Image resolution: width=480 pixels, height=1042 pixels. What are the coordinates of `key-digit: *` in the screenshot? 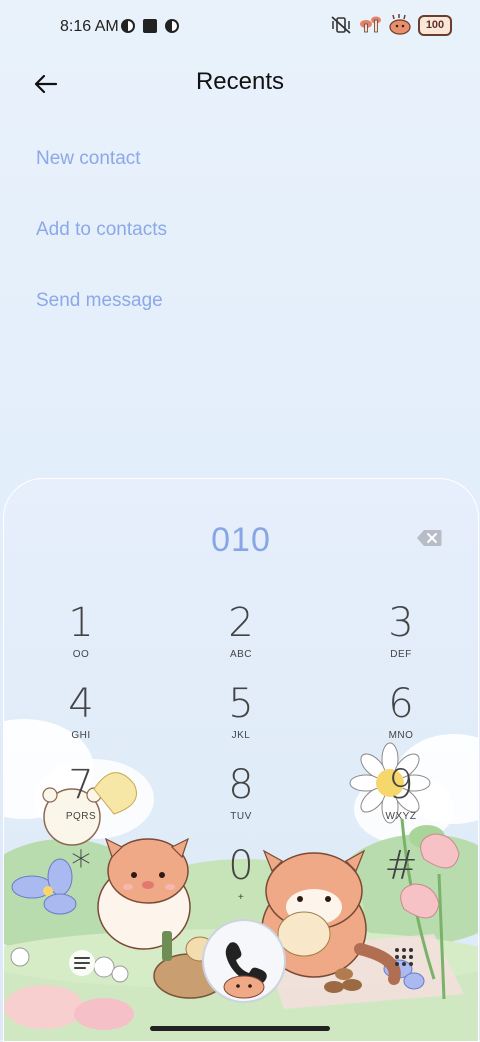 It's located at (81, 866).